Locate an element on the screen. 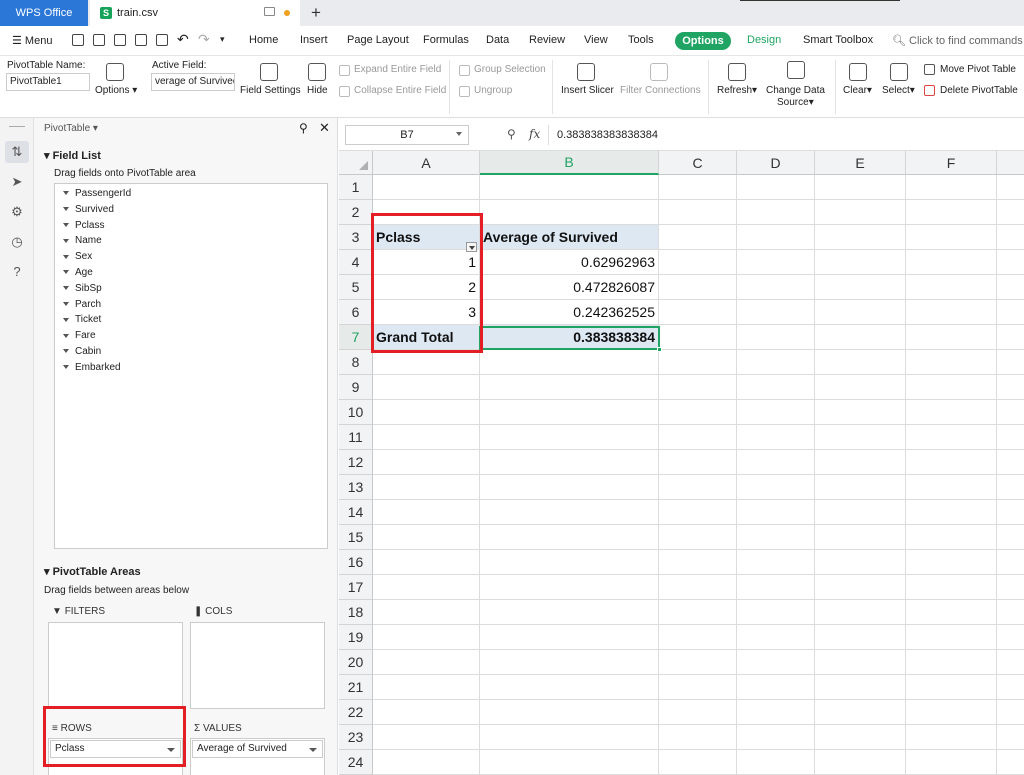  cols-area-box is located at coordinates (257, 665).